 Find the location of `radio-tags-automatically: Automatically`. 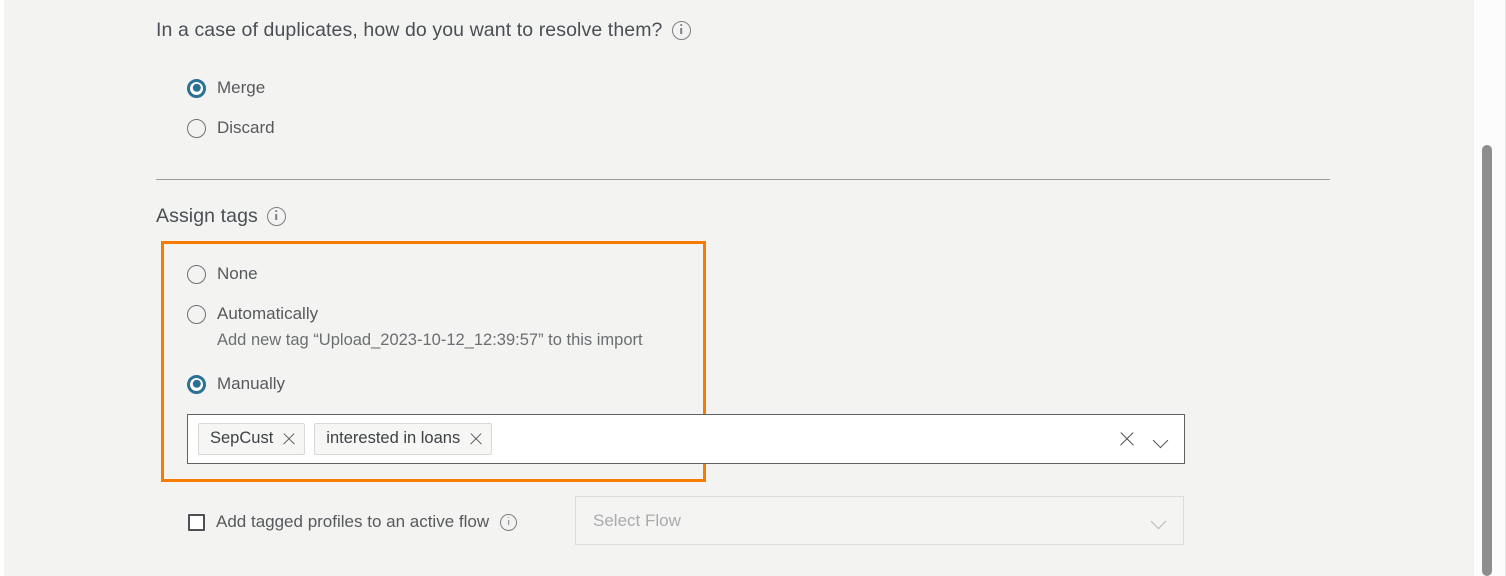

radio-tags-automatically: Automatically is located at coordinates (252, 314).